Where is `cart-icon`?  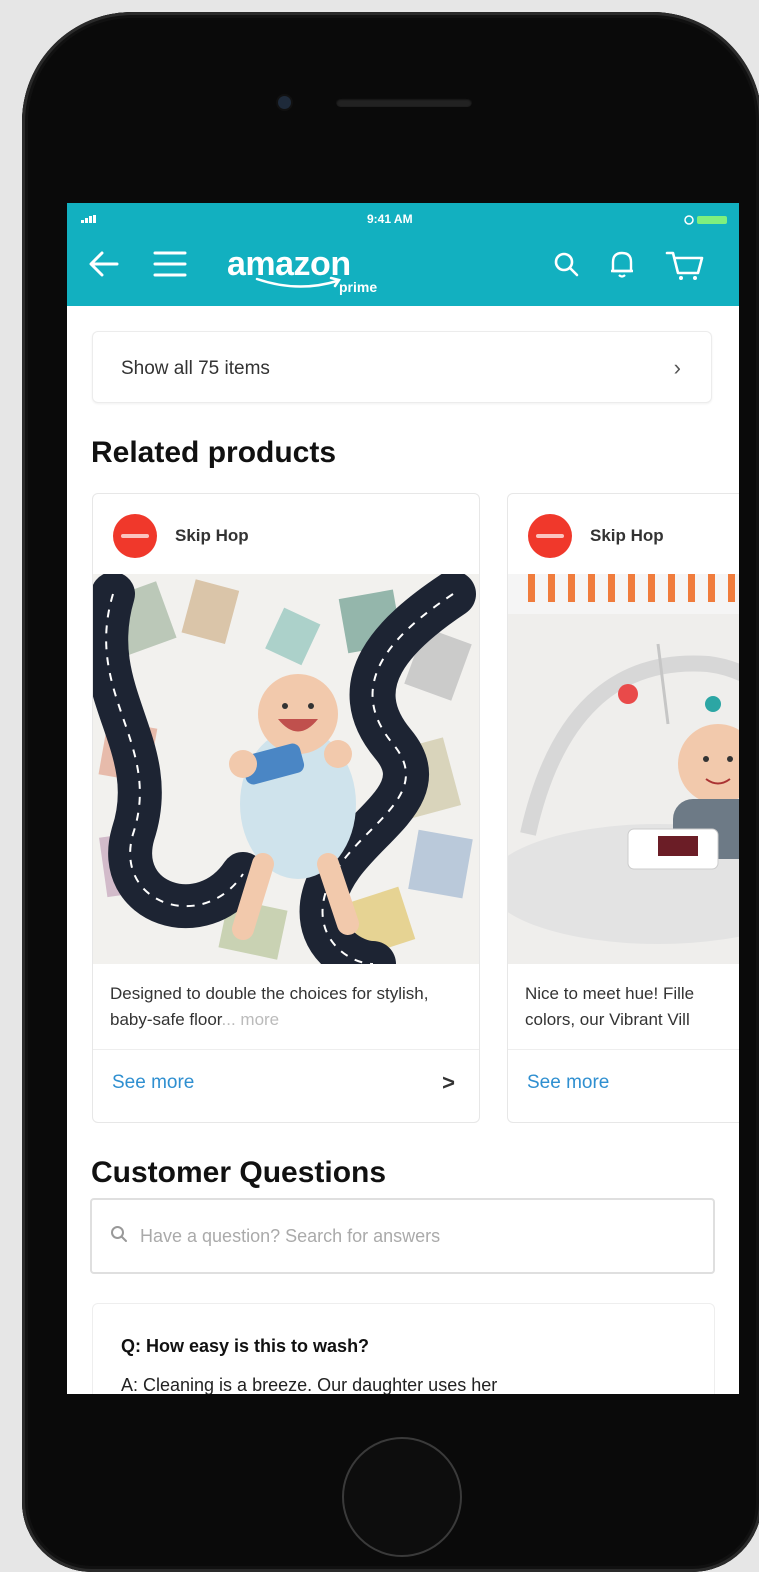
cart-icon is located at coordinates (685, 267).